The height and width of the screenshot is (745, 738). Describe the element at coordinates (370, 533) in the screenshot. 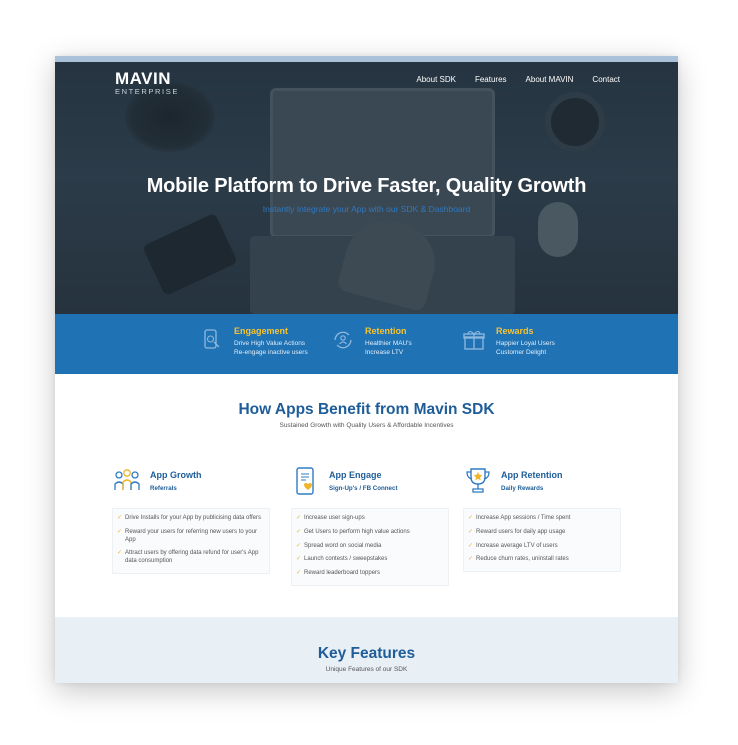

I see `list-item: Get Users to perform high value actions` at that location.